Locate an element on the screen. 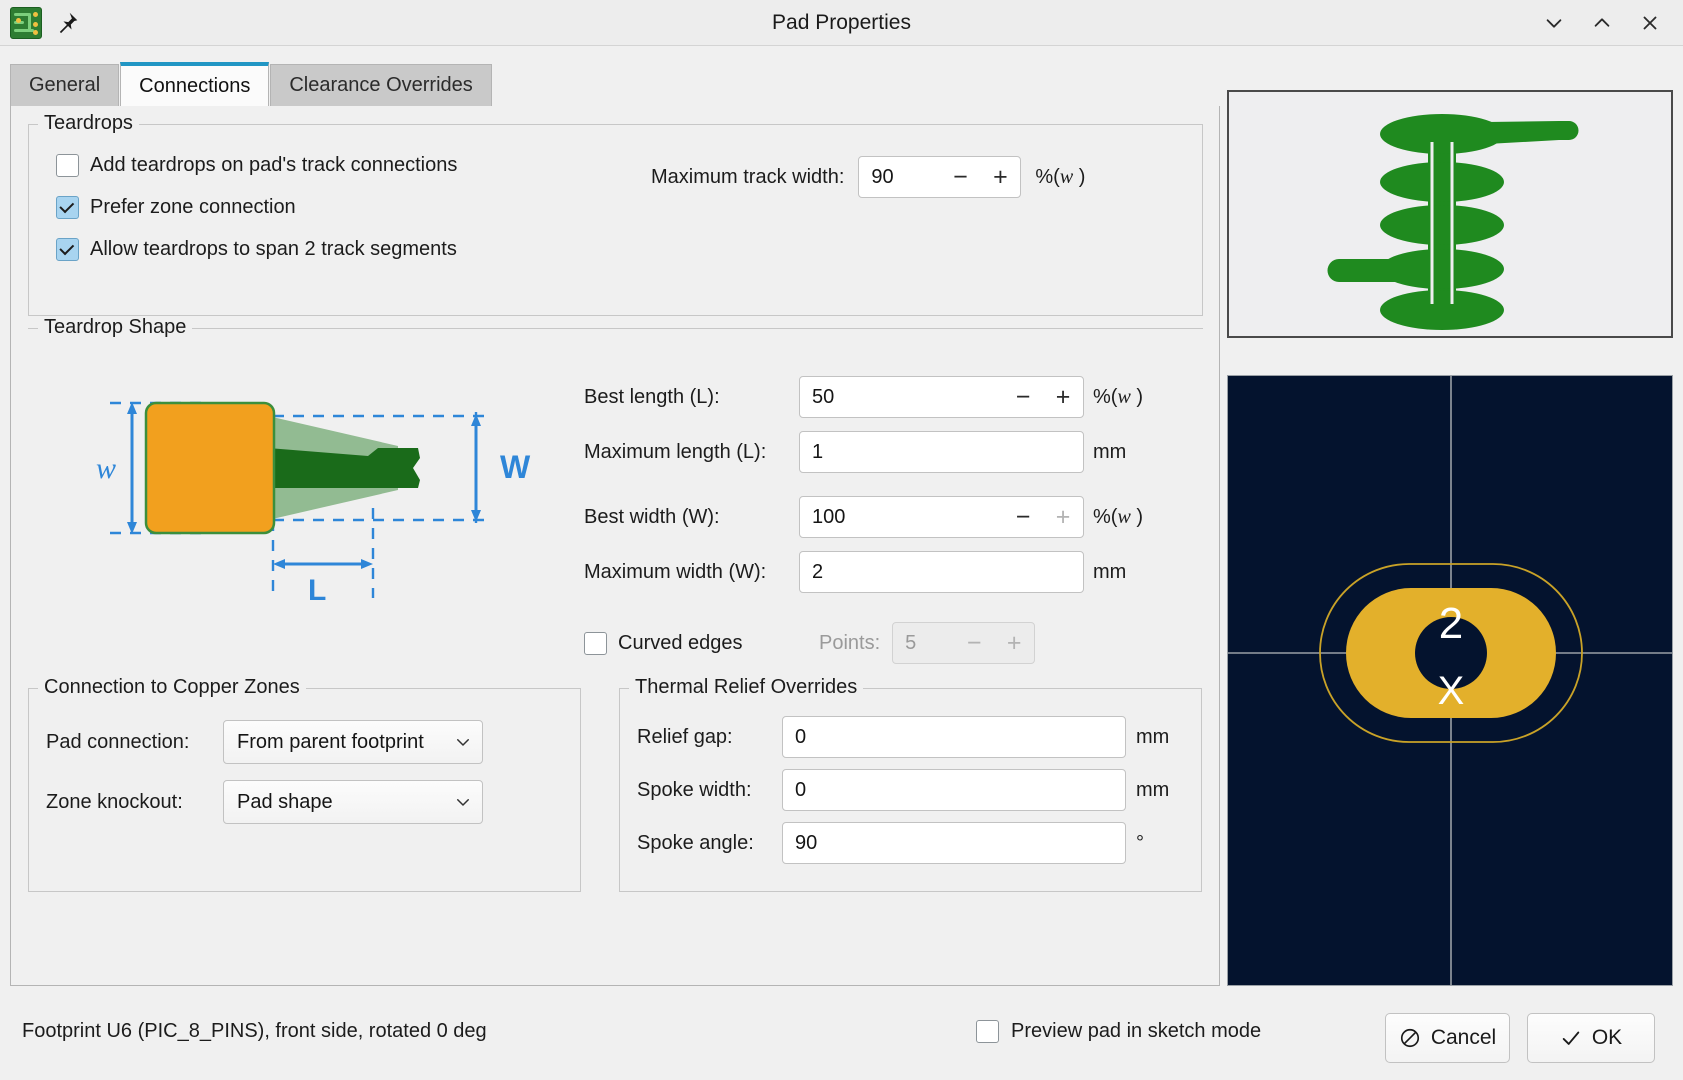  best-width-label: Best width (W): is located at coordinates (652, 516).